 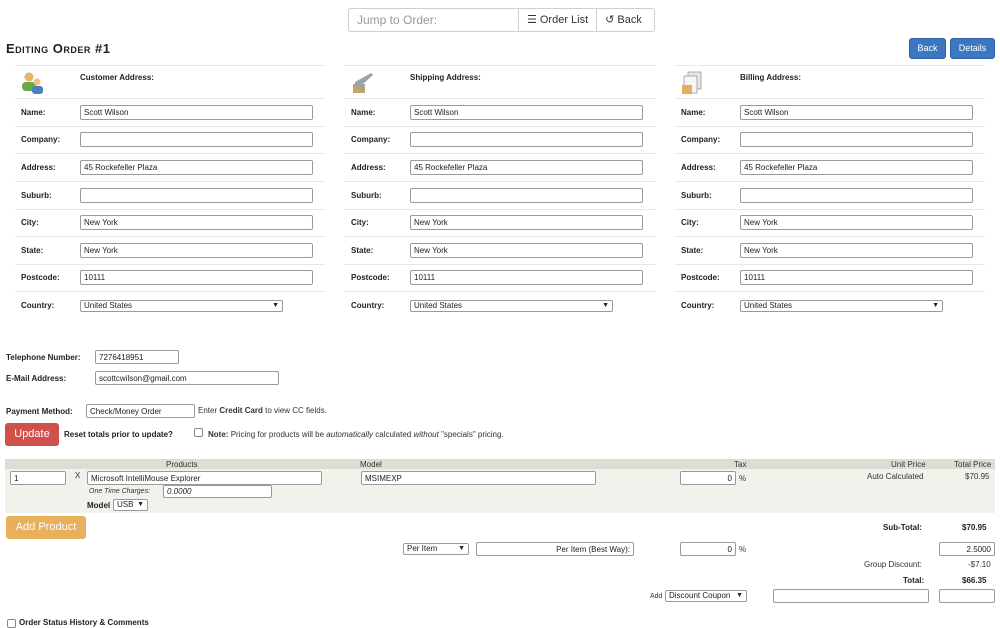 What do you see at coordinates (701, 139) in the screenshot?
I see `billing-company-label: Company:` at bounding box center [701, 139].